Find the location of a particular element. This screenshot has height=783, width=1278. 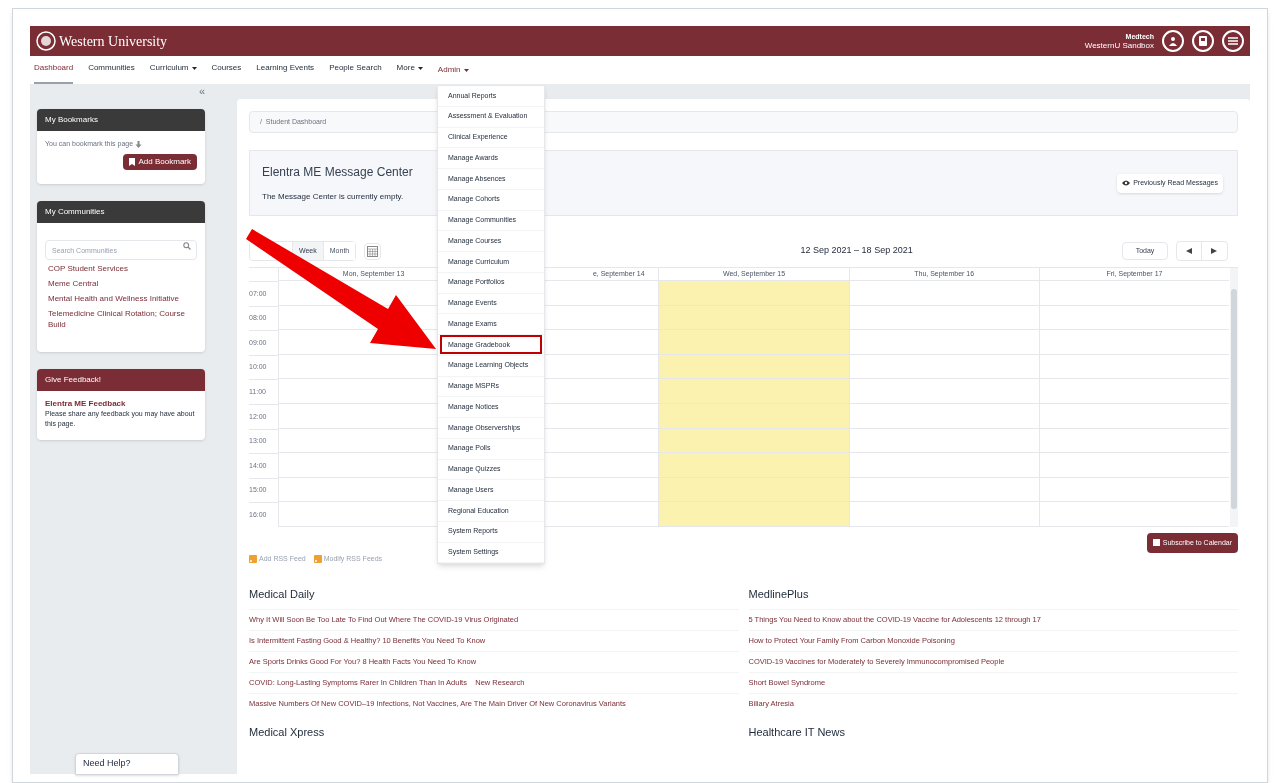

menu-icon is located at coordinates (1233, 41).